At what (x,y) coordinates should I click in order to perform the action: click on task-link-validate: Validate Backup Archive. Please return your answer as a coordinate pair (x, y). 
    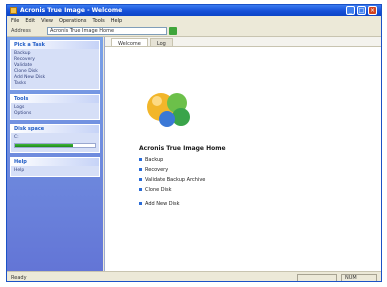
    Looking at the image, I should click on (172, 180).